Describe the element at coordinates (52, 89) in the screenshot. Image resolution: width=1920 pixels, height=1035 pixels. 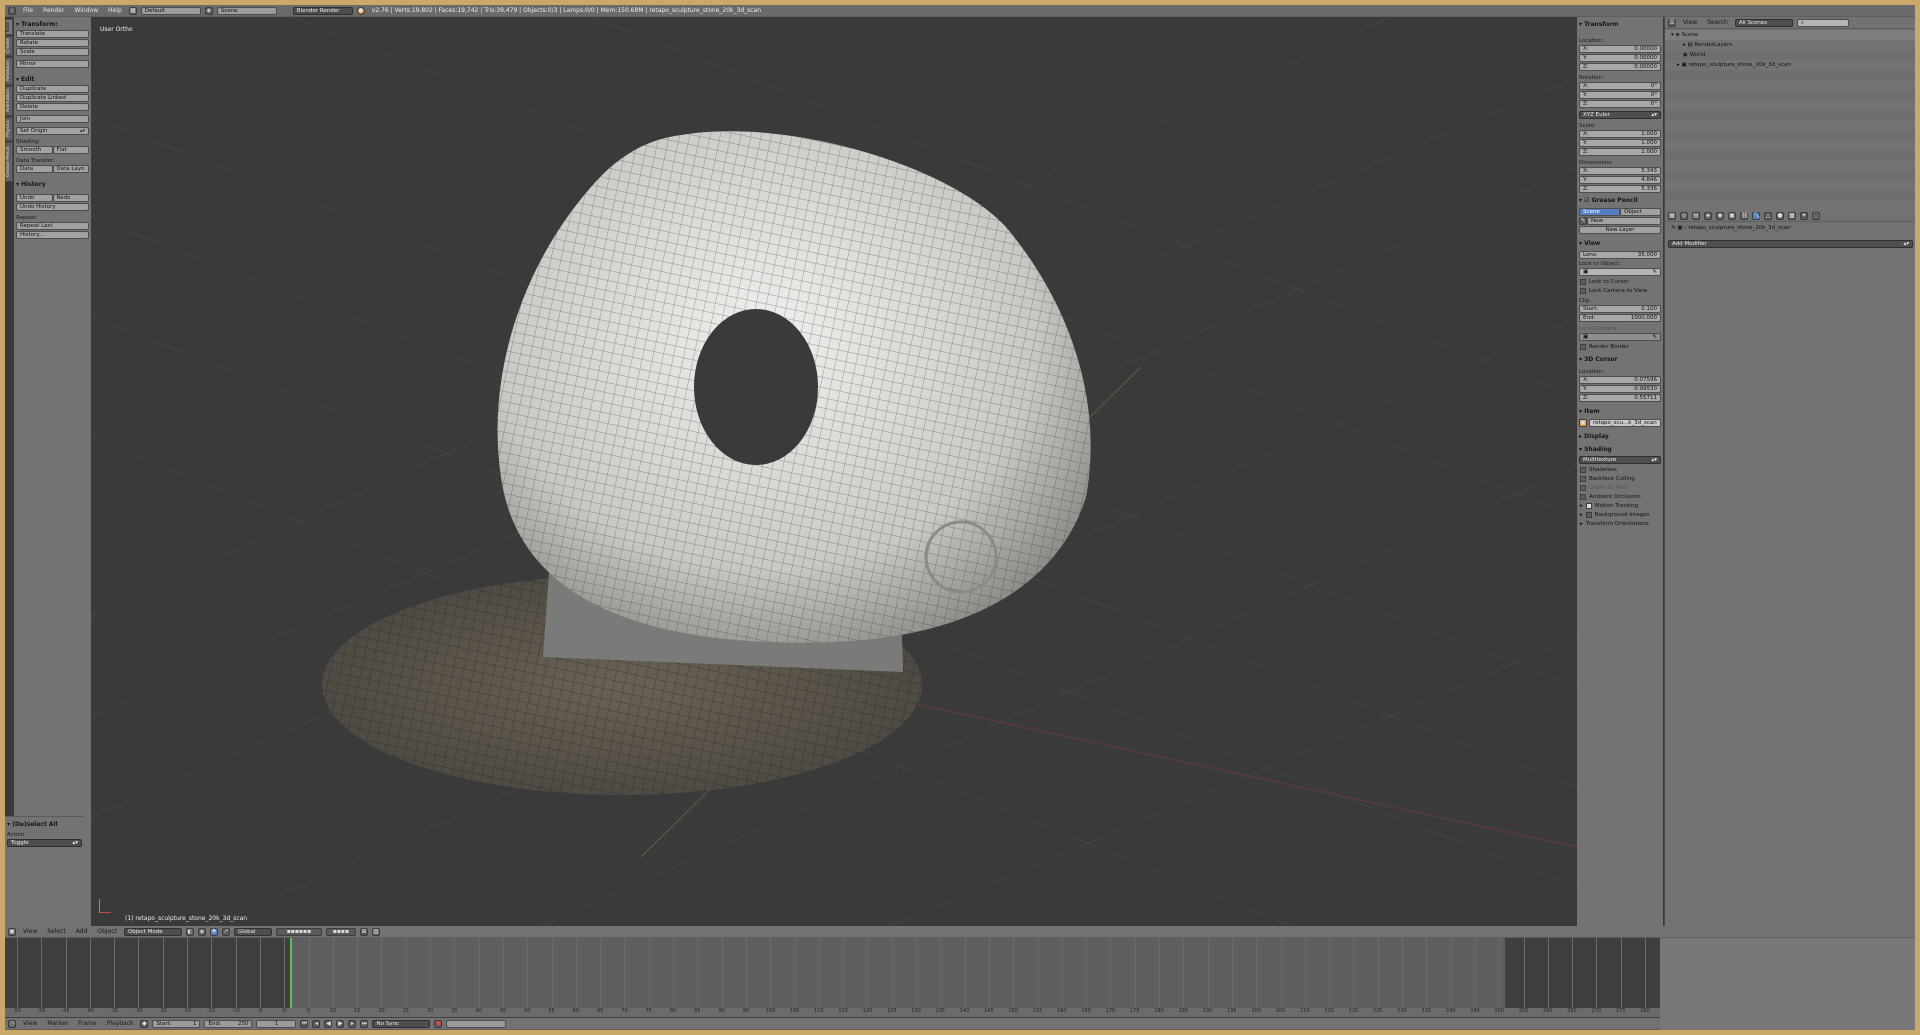
I see `duplicate-button: Duplicate` at that location.